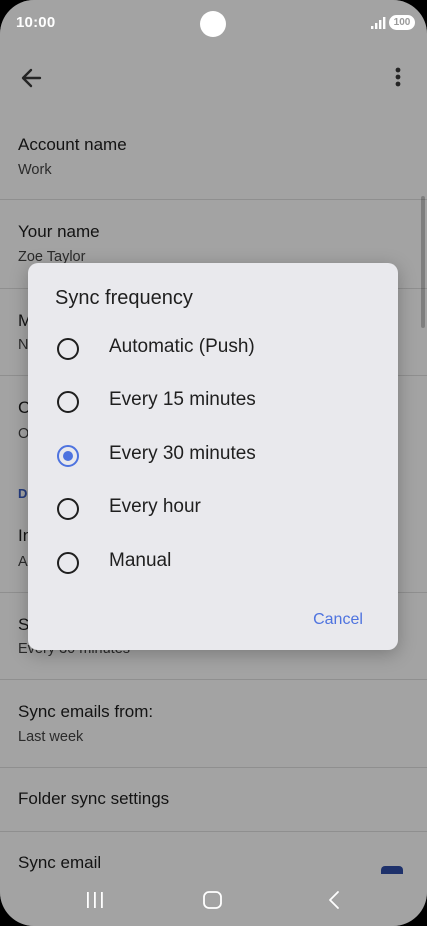 Image resolution: width=427 pixels, height=926 pixels. I want to click on cancel-button: Cancel, so click(338, 620).